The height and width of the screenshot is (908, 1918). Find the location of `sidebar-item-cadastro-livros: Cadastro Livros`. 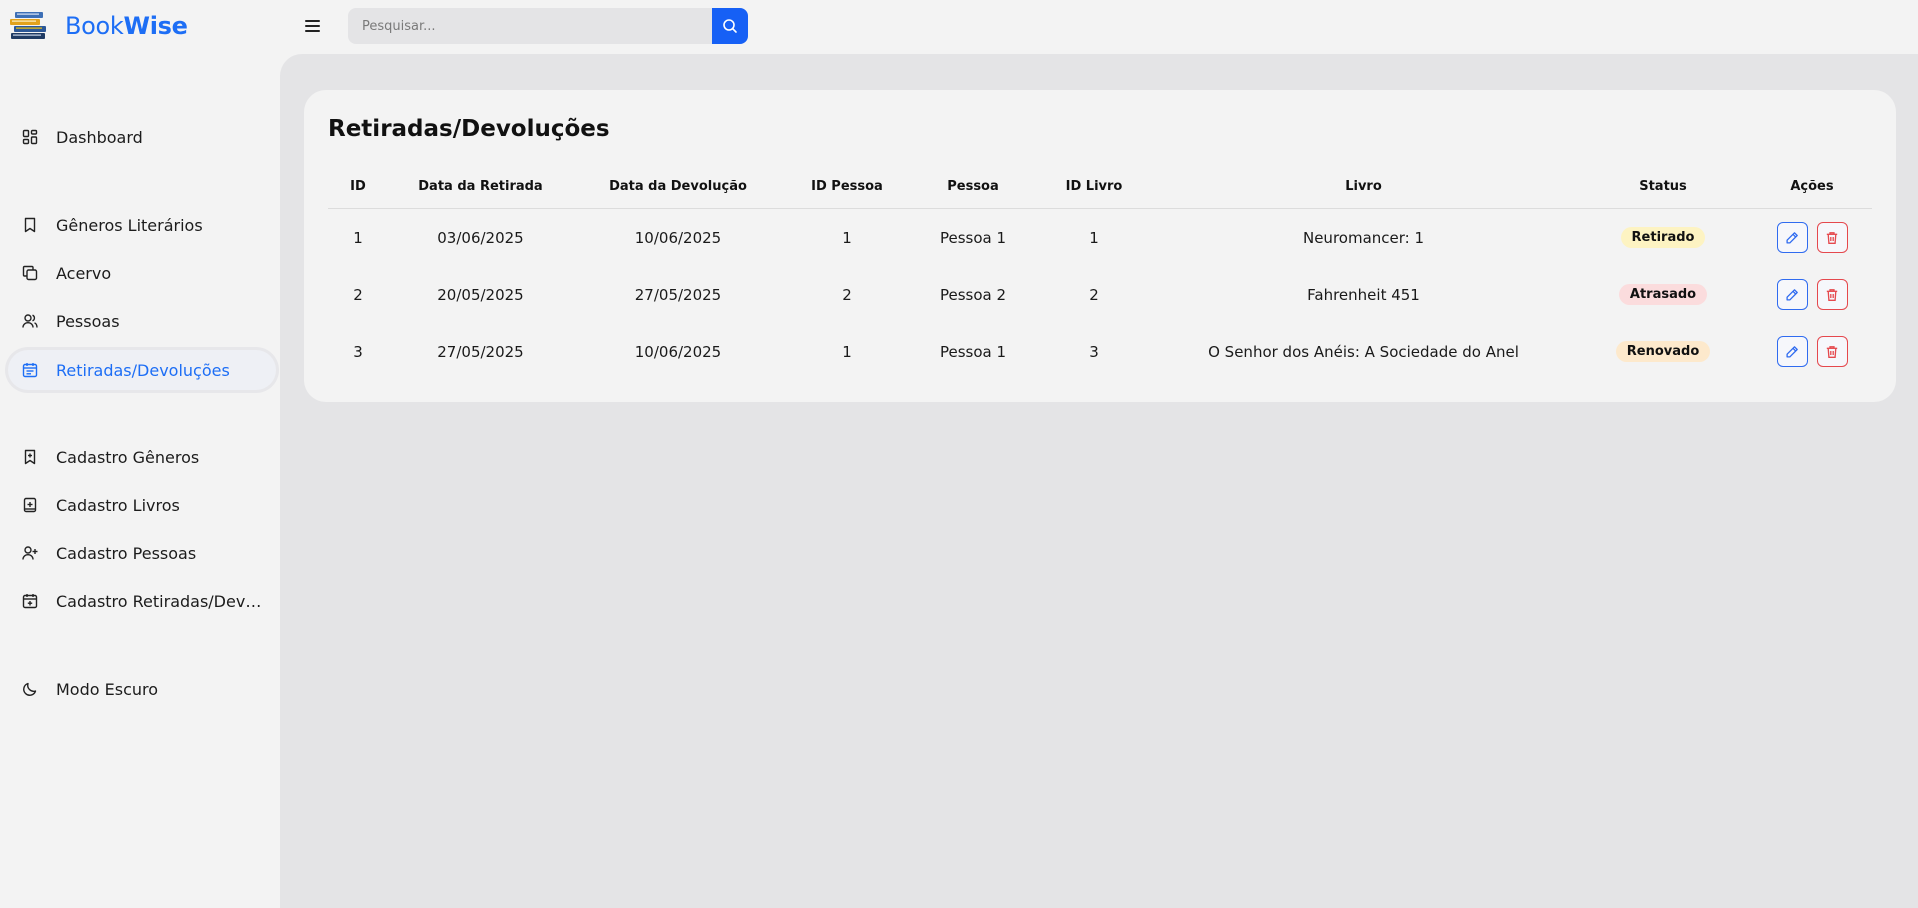

sidebar-item-cadastro-livros: Cadastro Livros is located at coordinates (142, 505).